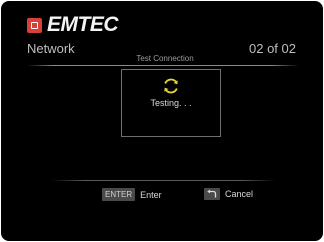 The height and width of the screenshot is (242, 324). Describe the element at coordinates (239, 194) in the screenshot. I see `cancel-label: Cancel` at that location.